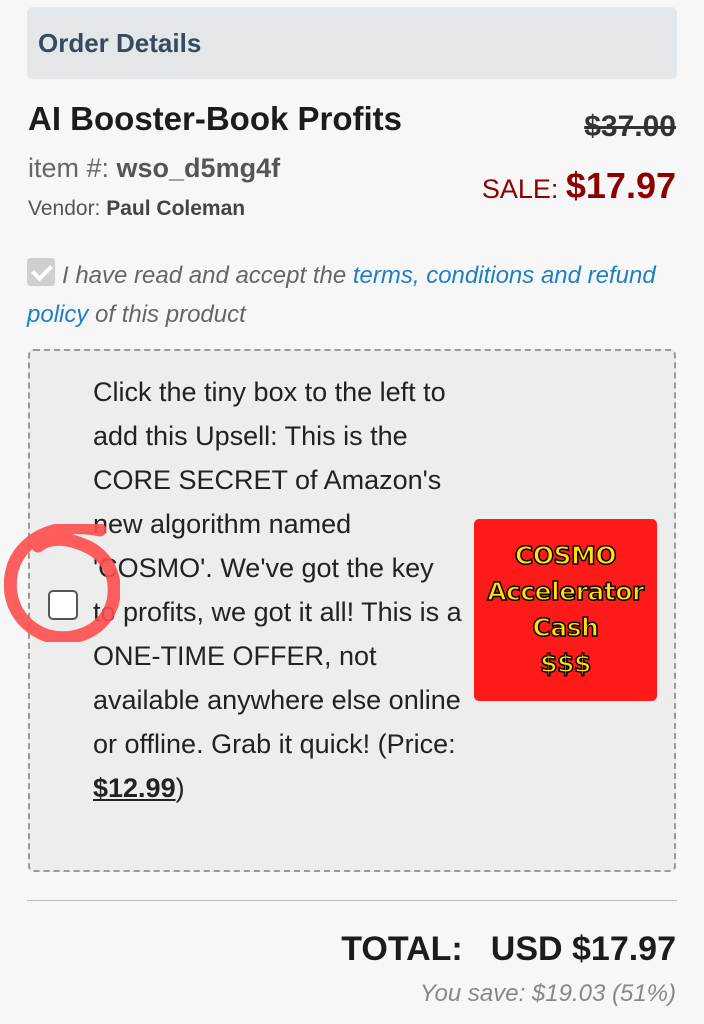  What do you see at coordinates (63, 605) in the screenshot?
I see `upsell-checkbox` at bounding box center [63, 605].